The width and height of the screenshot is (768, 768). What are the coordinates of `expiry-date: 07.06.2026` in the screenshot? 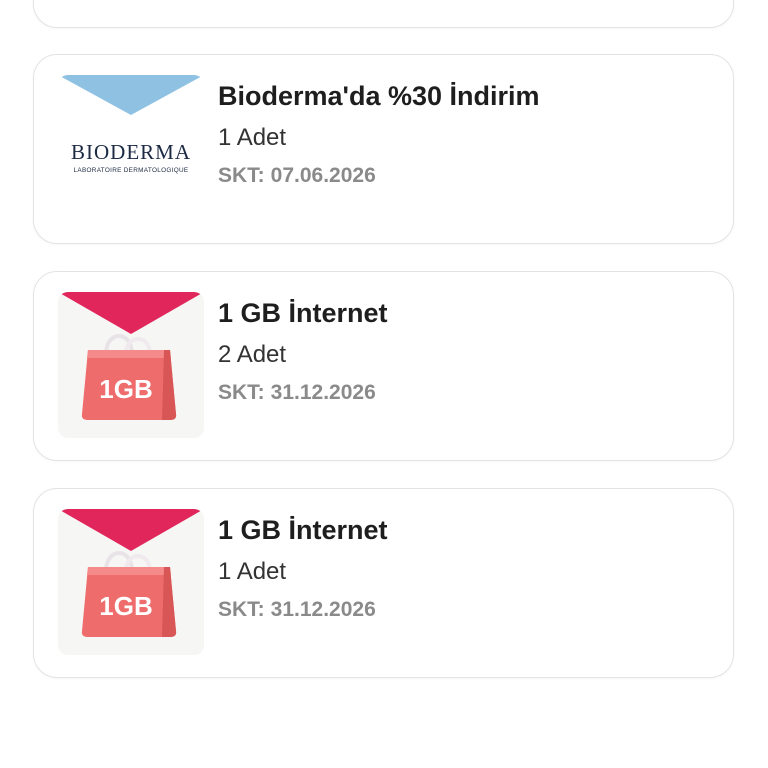 It's located at (323, 175).